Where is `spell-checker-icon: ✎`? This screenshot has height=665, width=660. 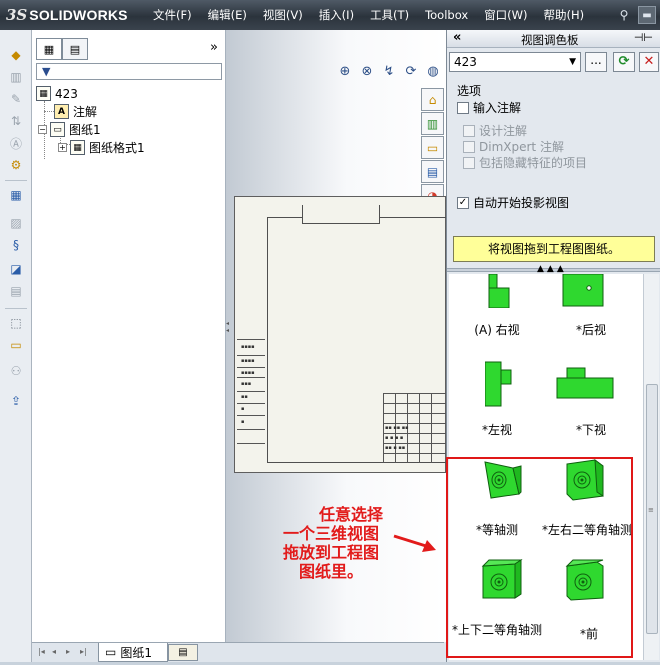 spell-checker-icon: ✎ is located at coordinates (16, 99).